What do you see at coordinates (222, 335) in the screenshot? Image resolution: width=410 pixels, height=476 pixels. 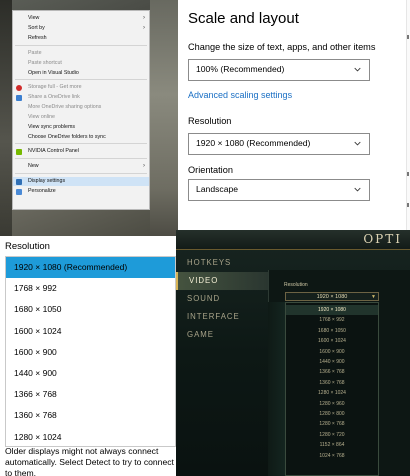 I see `game-nav-item: GAME` at bounding box center [222, 335].